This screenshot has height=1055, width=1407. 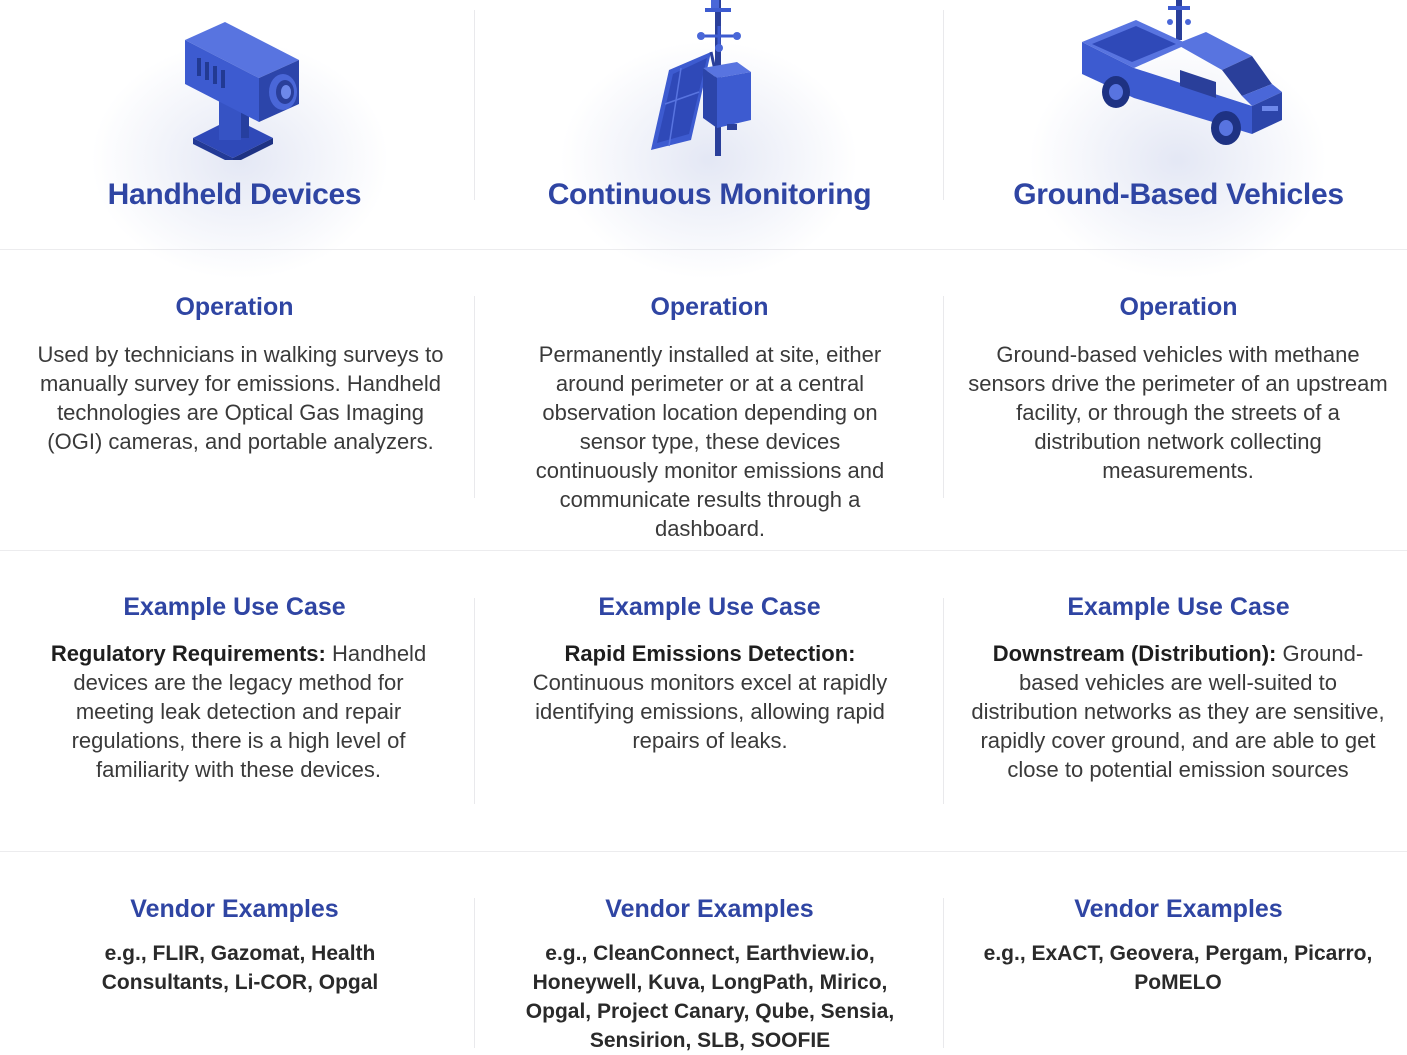 I want to click on pickup-truck-icon, so click(x=1182, y=72).